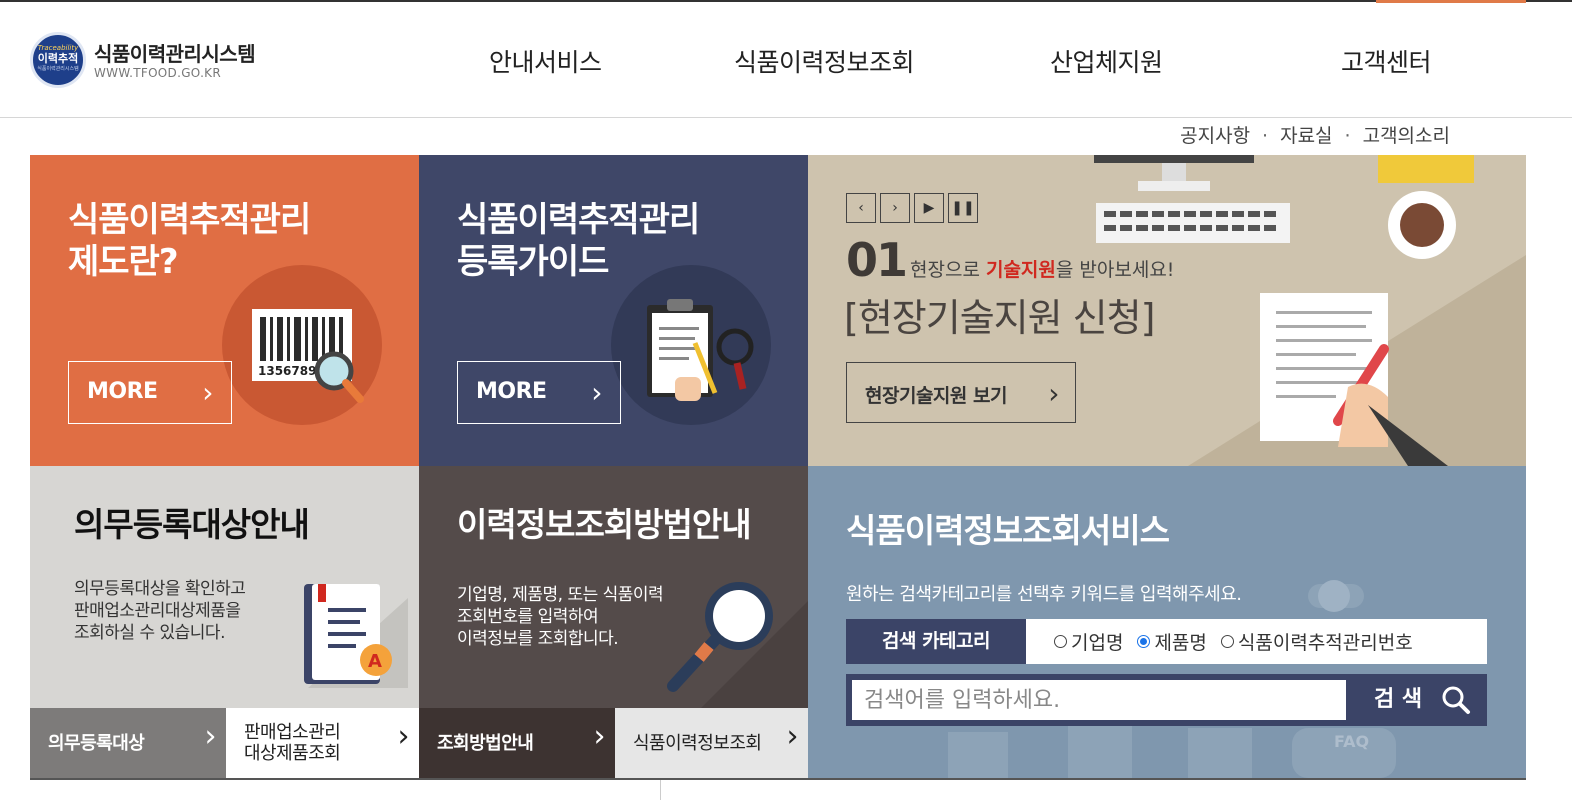 Image resolution: width=1572 pixels, height=801 pixels. I want to click on lookup-method-button: 조회방법안내 ›, so click(517, 743).